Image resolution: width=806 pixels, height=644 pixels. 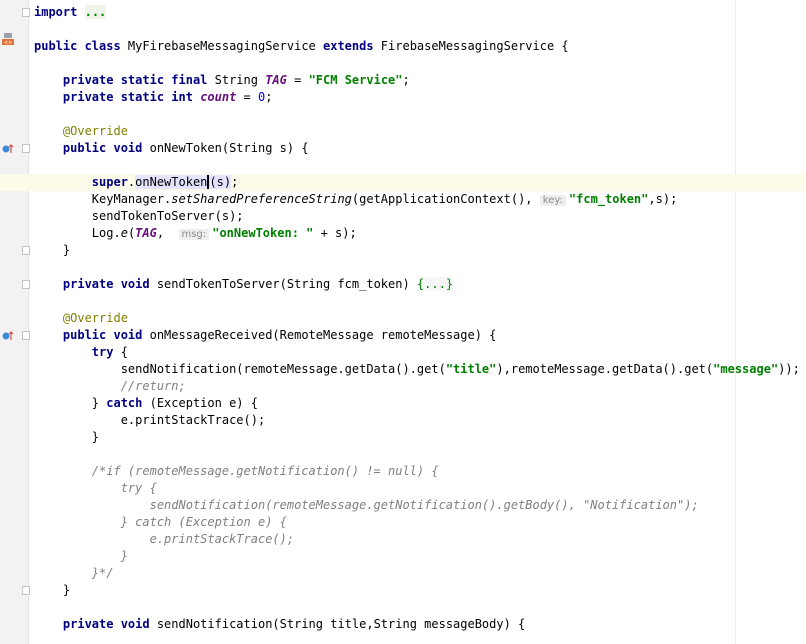 I want to click on code-line: private static int count = 0;, so click(x=420, y=97).